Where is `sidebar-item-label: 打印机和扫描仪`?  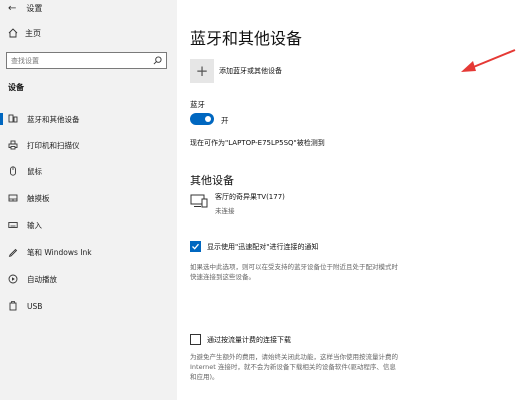 sidebar-item-label: 打印机和扫描仪 is located at coordinates (53, 145).